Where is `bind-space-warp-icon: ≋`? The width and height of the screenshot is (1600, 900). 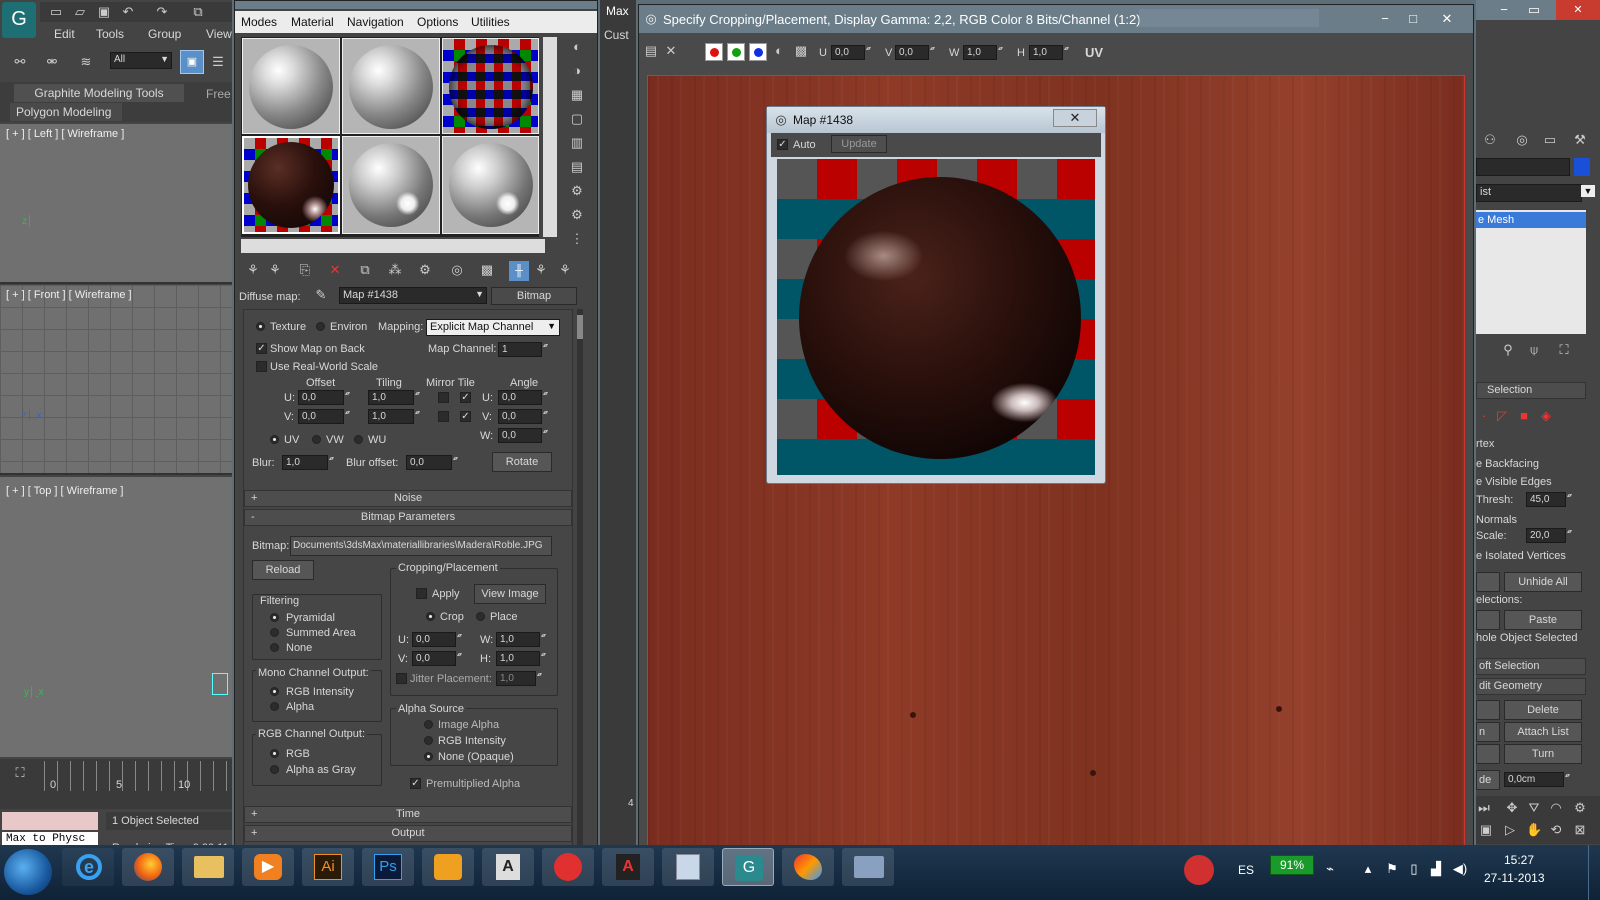 bind-space-warp-icon: ≋ is located at coordinates (86, 62).